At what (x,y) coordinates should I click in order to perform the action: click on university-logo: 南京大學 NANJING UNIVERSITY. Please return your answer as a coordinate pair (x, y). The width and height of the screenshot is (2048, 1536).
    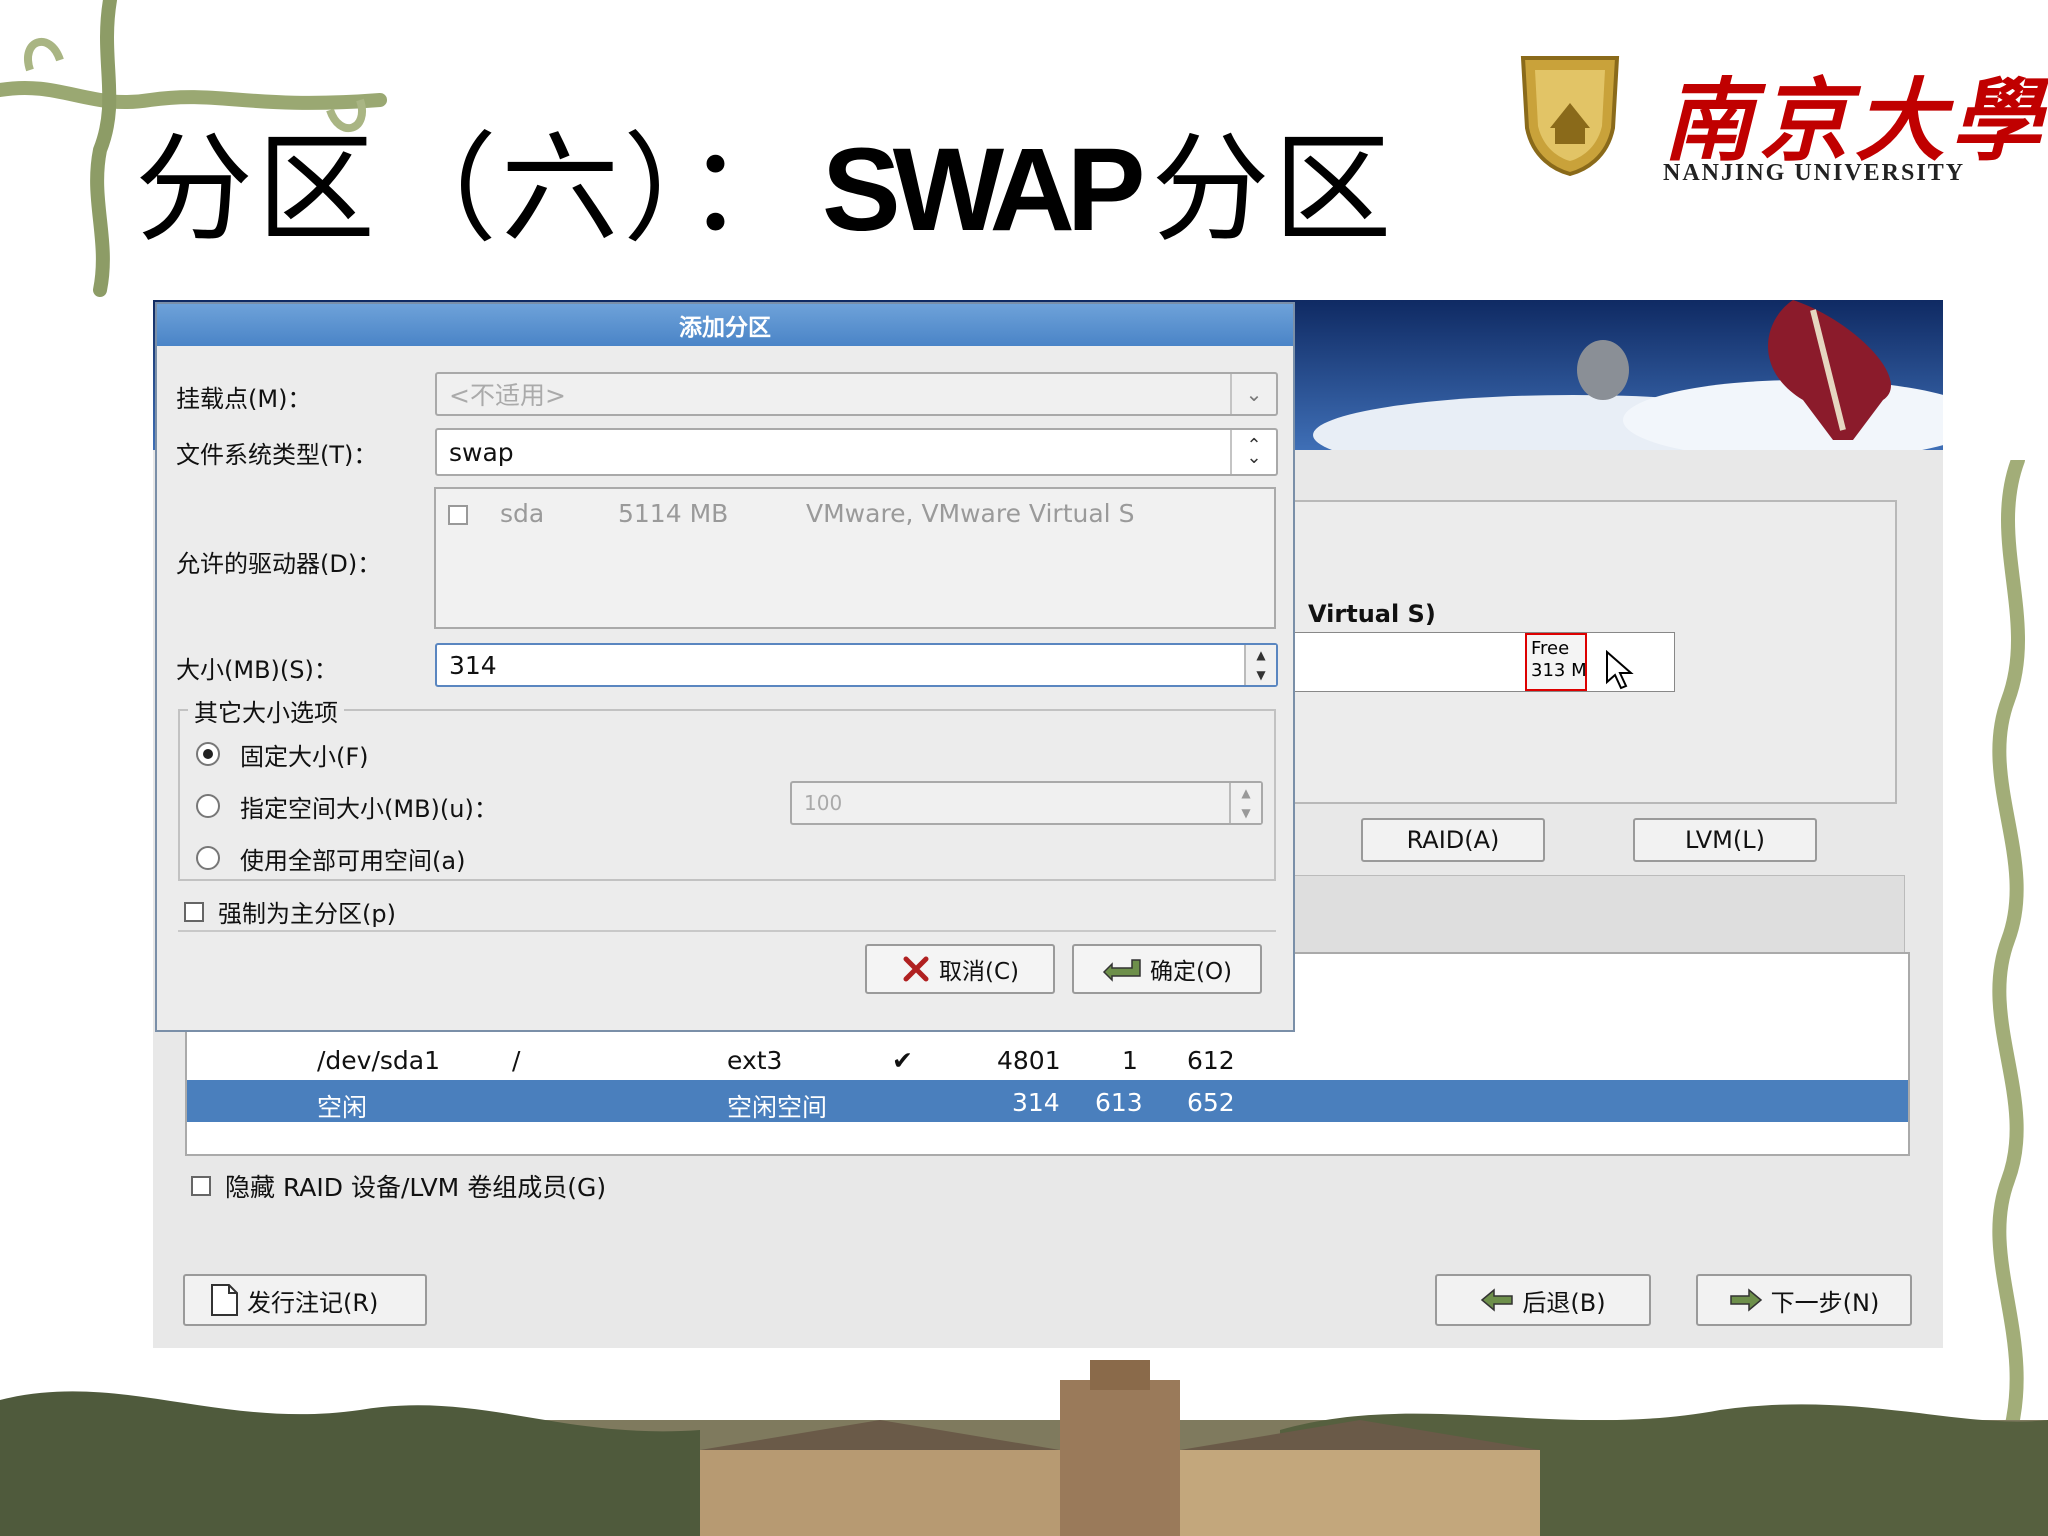
    Looking at the image, I should click on (1778, 123).